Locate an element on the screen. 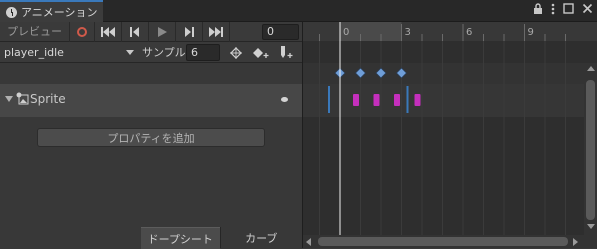 This screenshot has width=597, height=249. add-event-icon is located at coordinates (287, 52).